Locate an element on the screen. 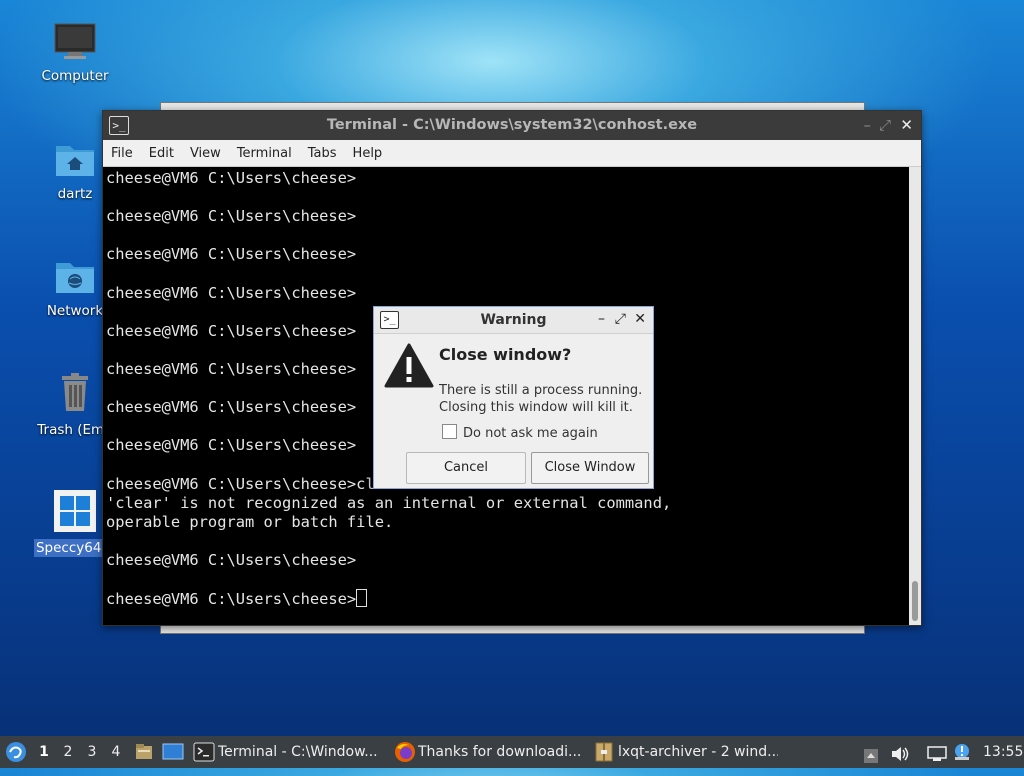  network-tray-icon is located at coordinates (937, 752).